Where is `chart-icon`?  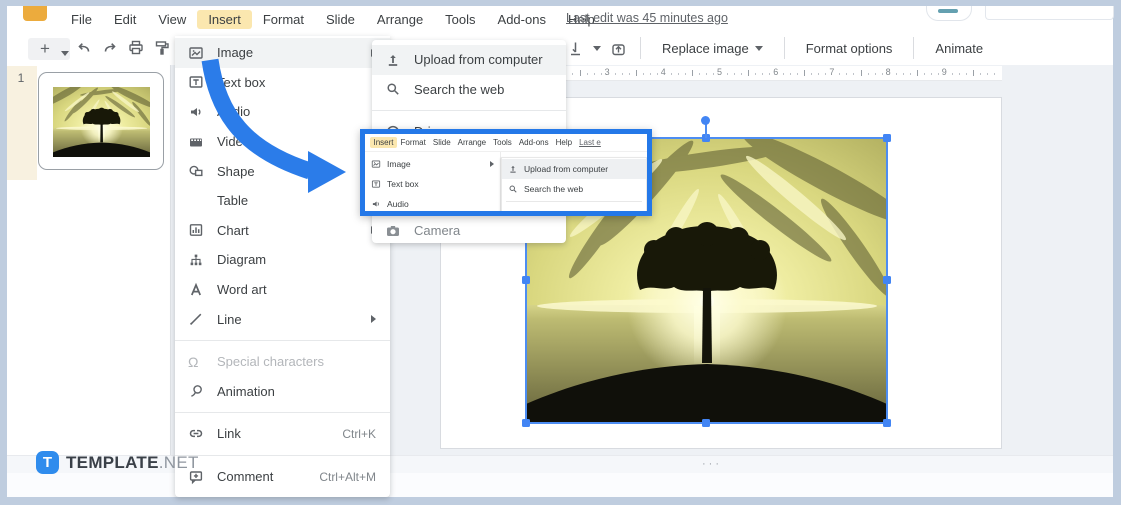 chart-icon is located at coordinates (196, 230).